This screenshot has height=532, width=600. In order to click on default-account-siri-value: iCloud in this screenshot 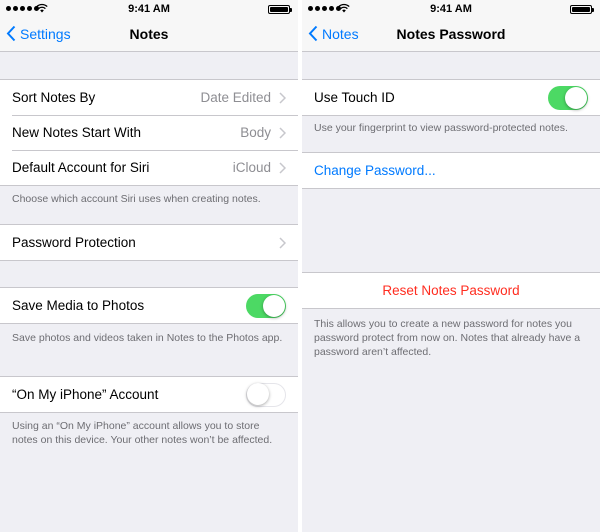, I will do `click(251, 167)`.